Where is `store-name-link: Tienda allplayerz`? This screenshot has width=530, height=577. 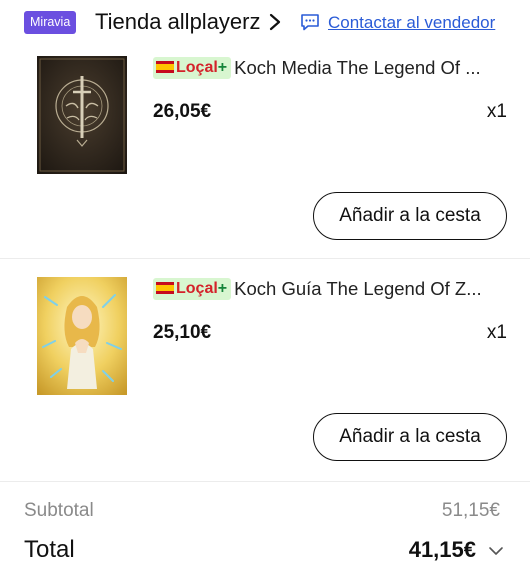 store-name-link: Tienda allplayerz is located at coordinates (178, 22).